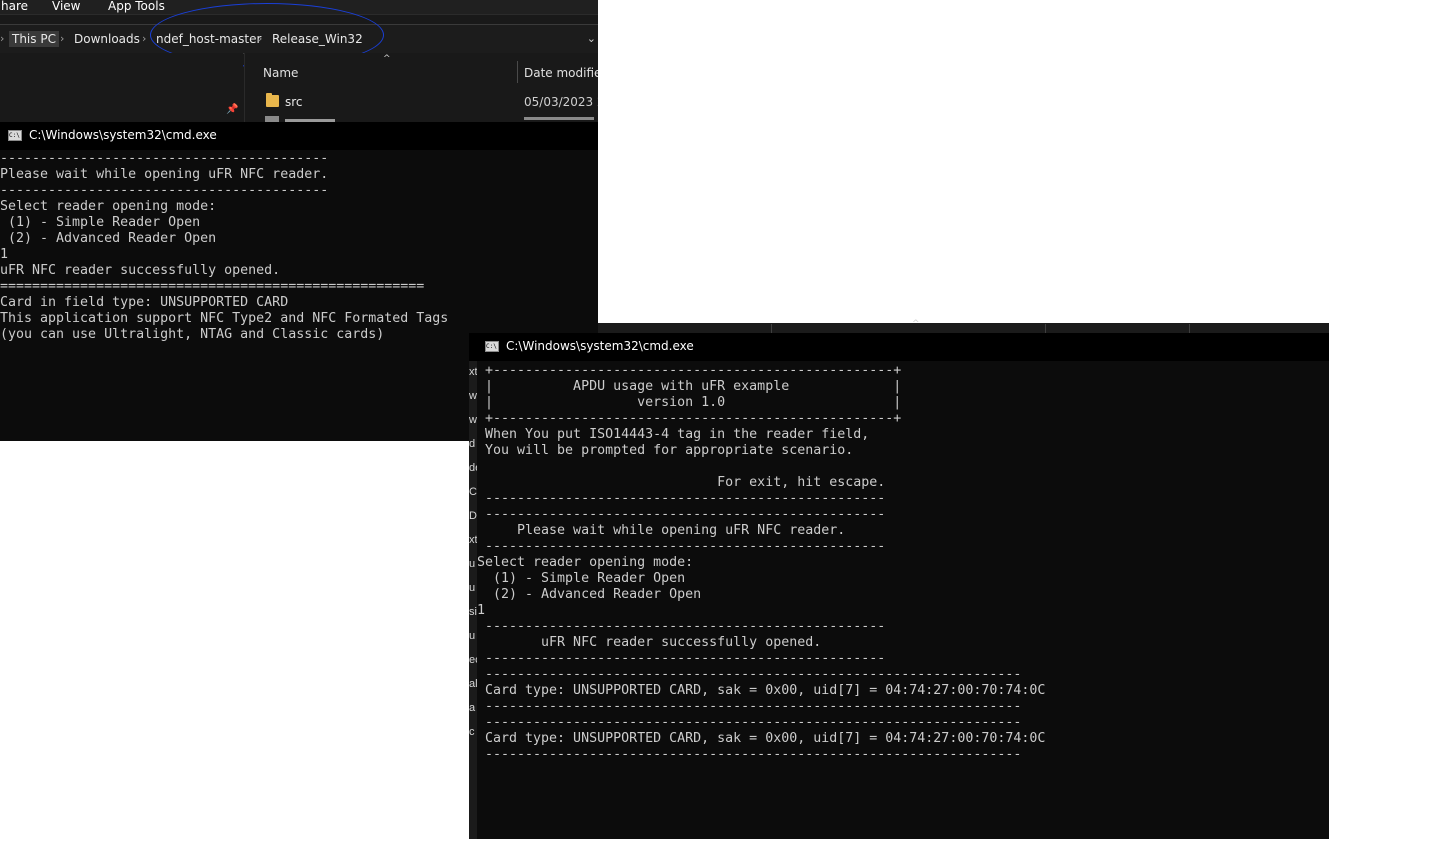 This screenshot has width=1436, height=856. What do you see at coordinates (685, 482) in the screenshot?
I see `console-line: For exit, hit escape.` at bounding box center [685, 482].